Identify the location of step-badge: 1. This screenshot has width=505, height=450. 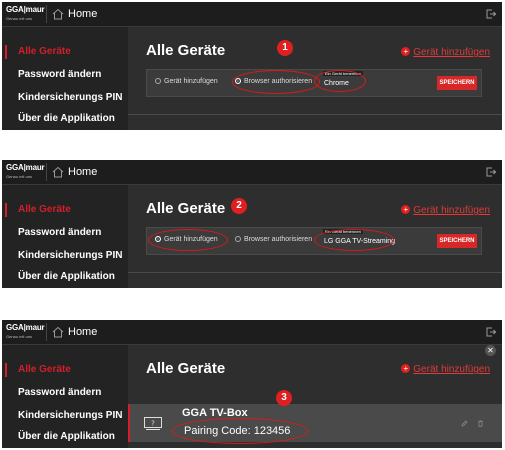
(285, 48).